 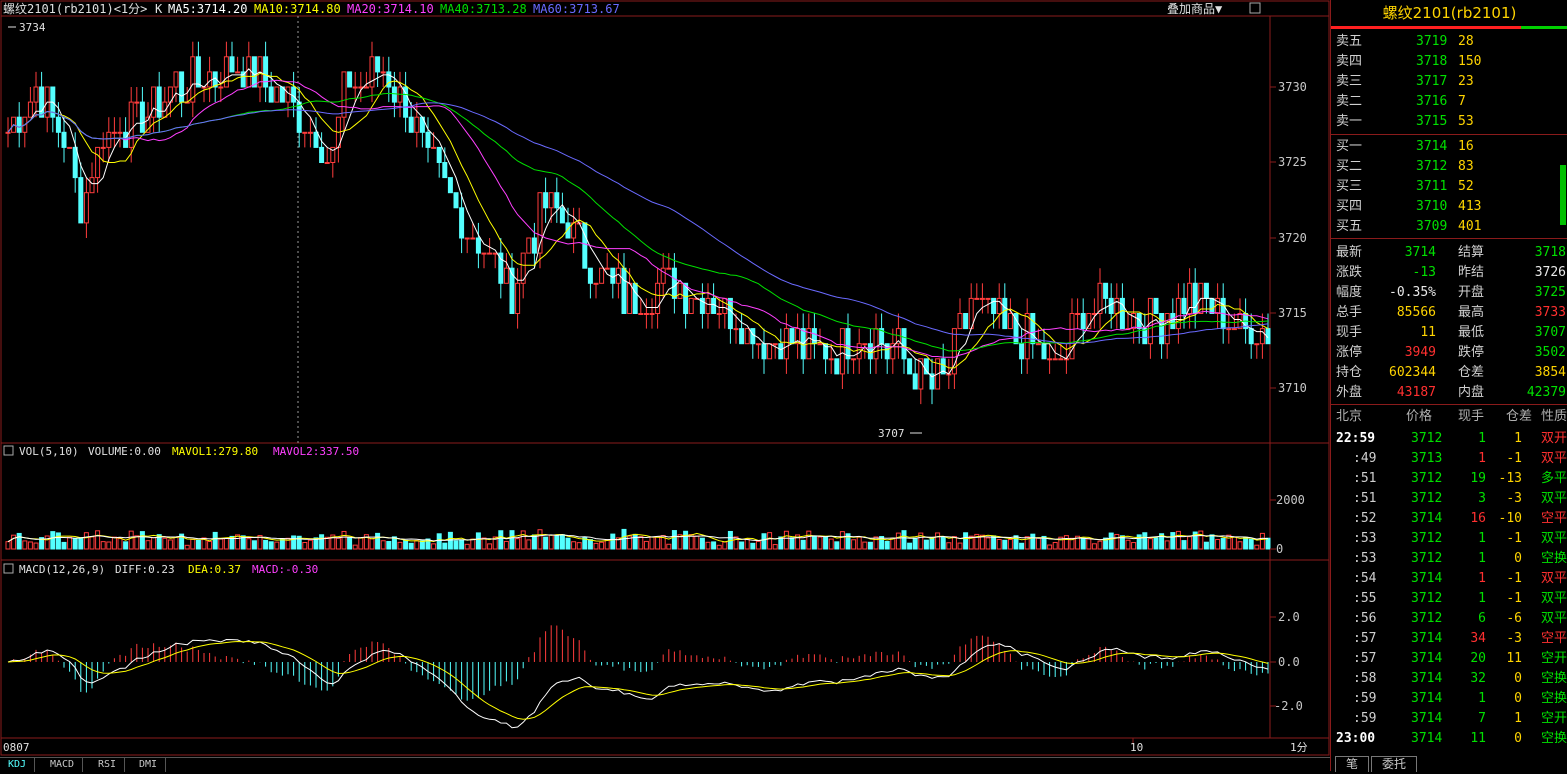 What do you see at coordinates (1431, 42) in the screenshot?
I see `ask-price: 3719` at bounding box center [1431, 42].